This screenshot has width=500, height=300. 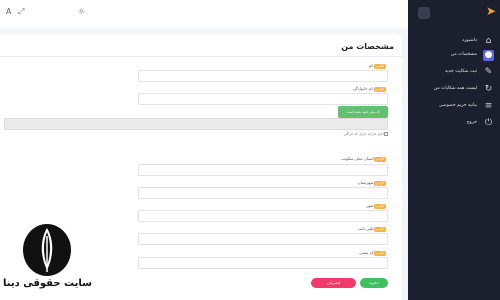 What do you see at coordinates (367, 46) in the screenshot?
I see `page-title: مشخصات من` at bounding box center [367, 46].